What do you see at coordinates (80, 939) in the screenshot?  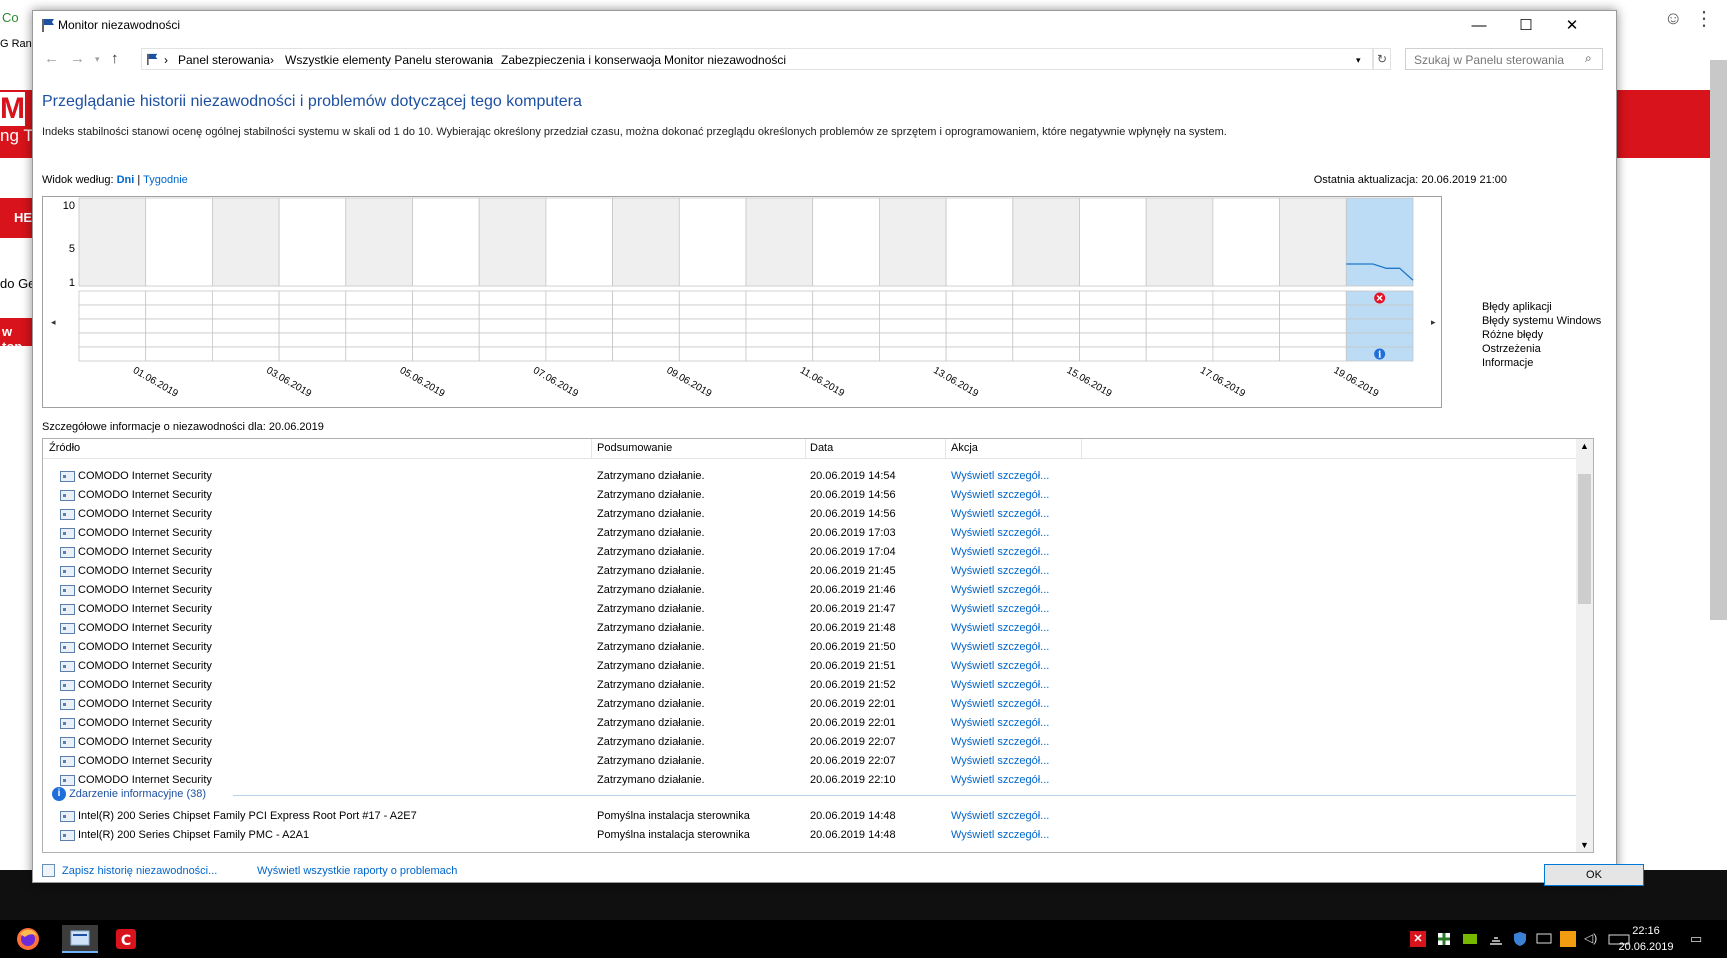 I see `reliability-monitor-taskbar-button` at bounding box center [80, 939].